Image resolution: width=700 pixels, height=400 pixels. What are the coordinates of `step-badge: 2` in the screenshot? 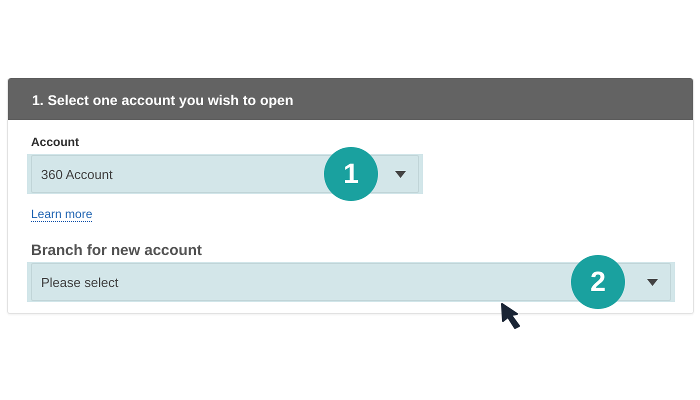 It's located at (598, 282).